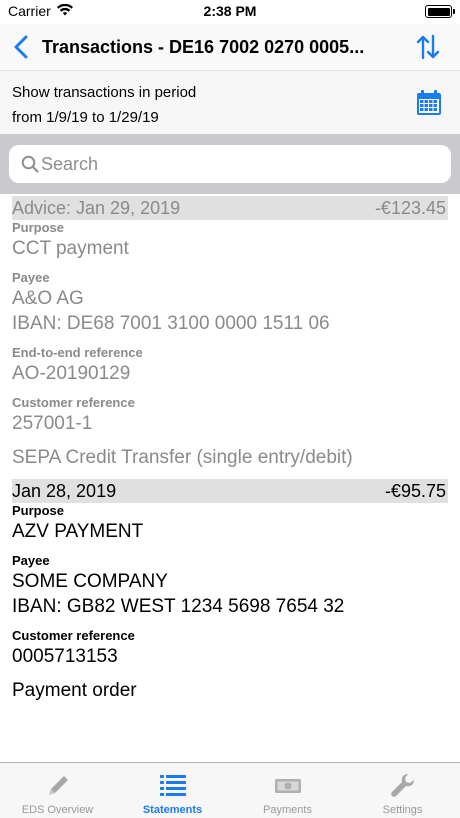 This screenshot has width=460, height=818. What do you see at coordinates (52, 423) in the screenshot?
I see `customer-reference-value: 257001-1` at bounding box center [52, 423].